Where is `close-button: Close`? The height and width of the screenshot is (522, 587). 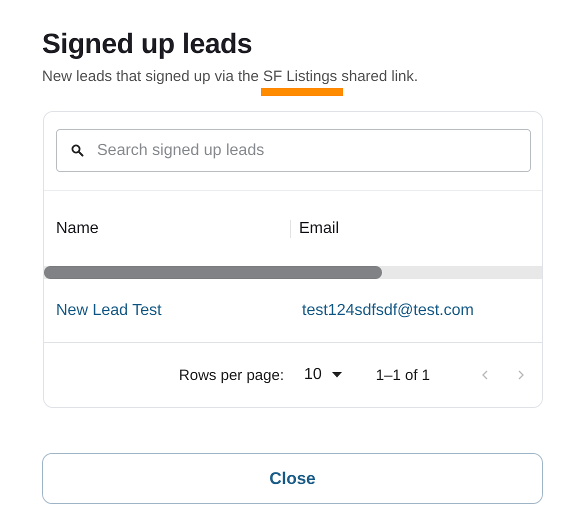
close-button: Close is located at coordinates (292, 478).